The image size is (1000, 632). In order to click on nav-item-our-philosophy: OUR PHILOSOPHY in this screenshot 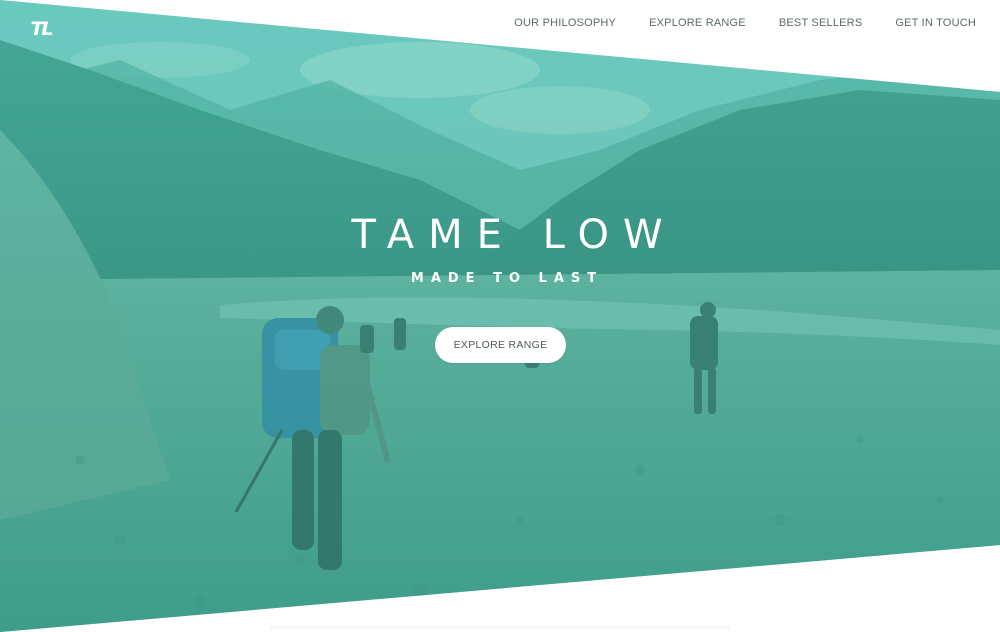, I will do `click(548, 23)`.